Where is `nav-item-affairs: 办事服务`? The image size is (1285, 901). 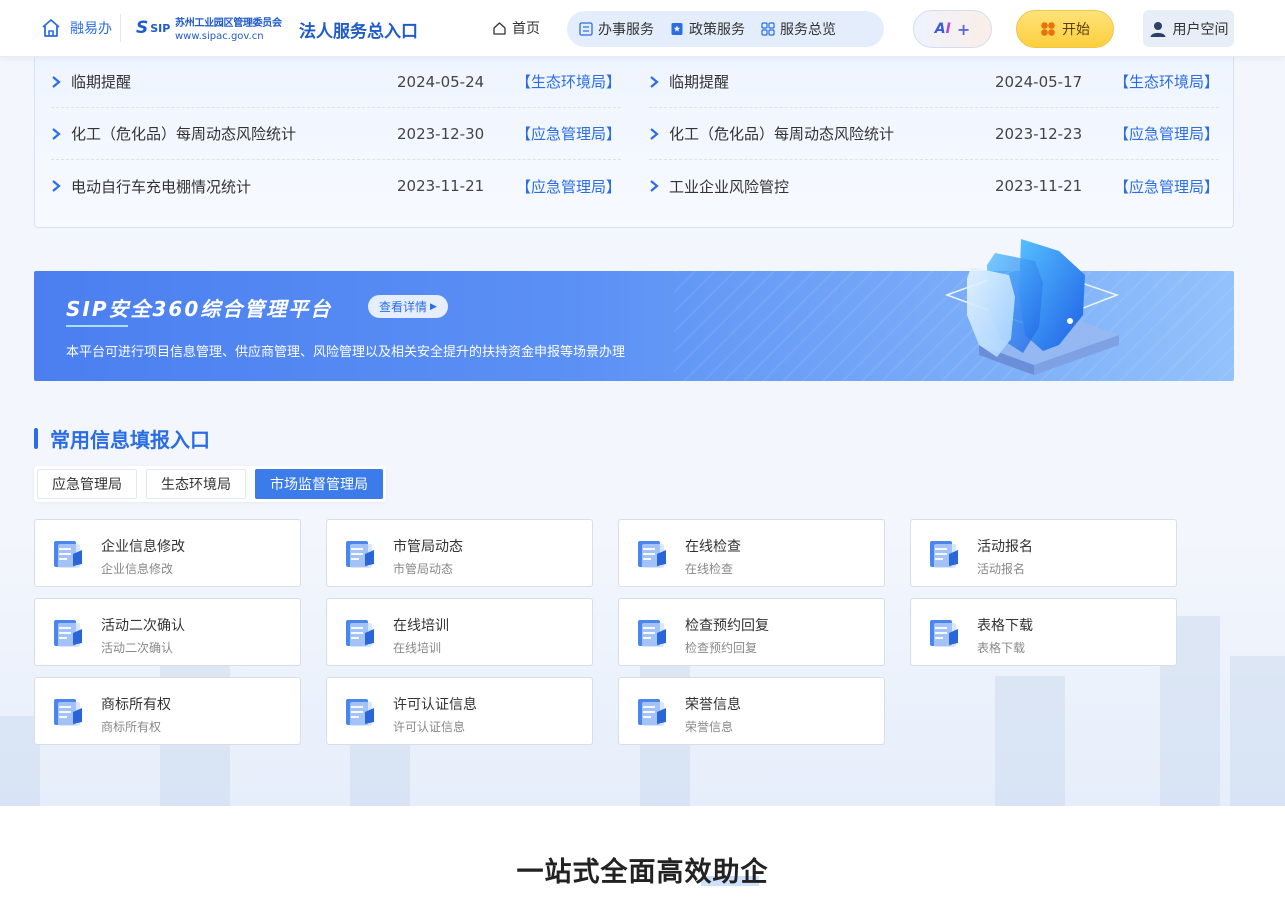
nav-item-affairs: 办事服务 is located at coordinates (616, 29).